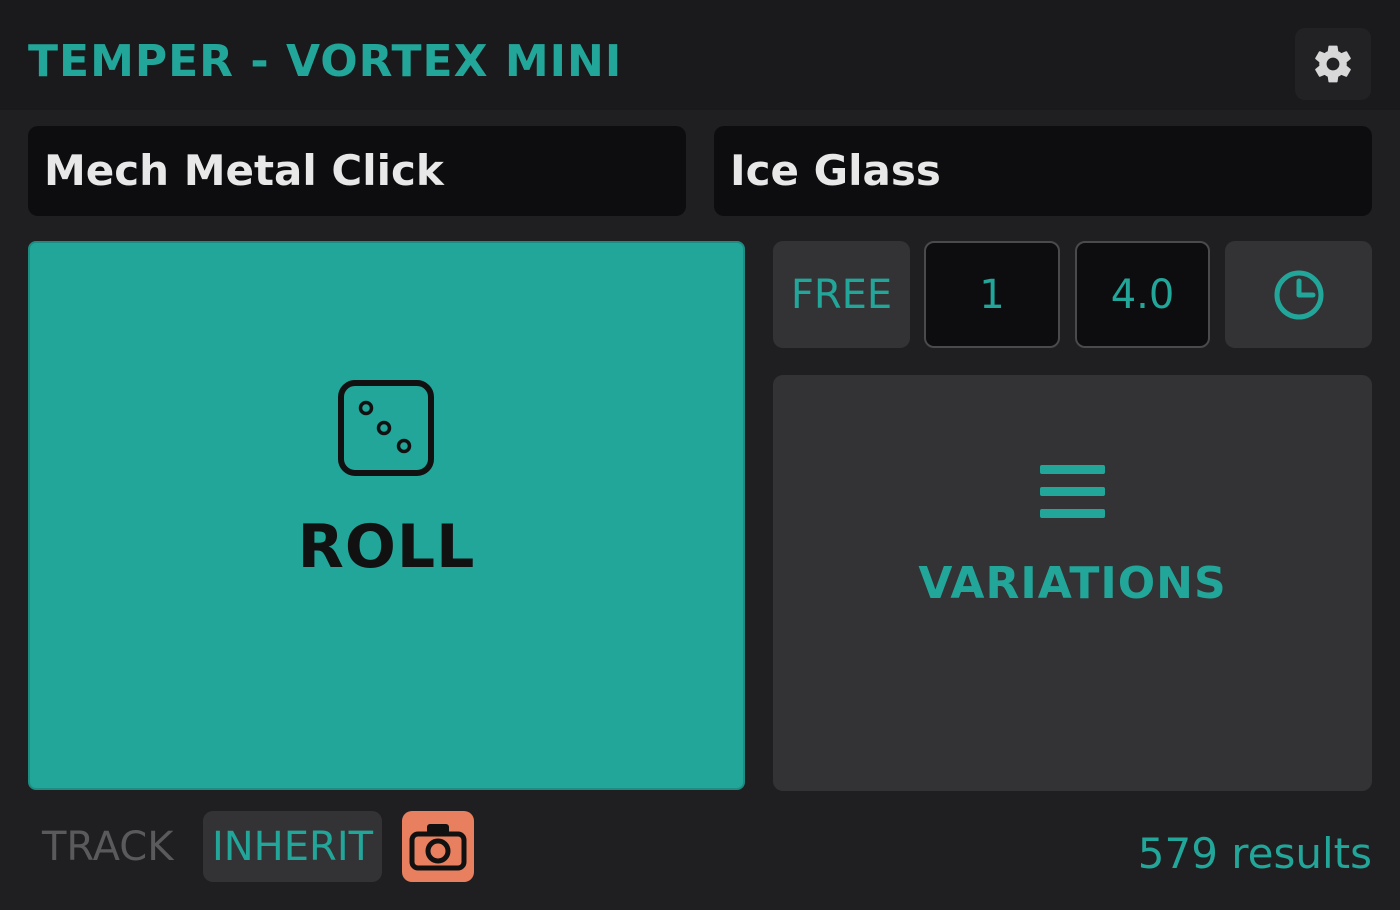 The height and width of the screenshot is (910, 1400). I want to click on results-count: 579 results, so click(1254, 853).